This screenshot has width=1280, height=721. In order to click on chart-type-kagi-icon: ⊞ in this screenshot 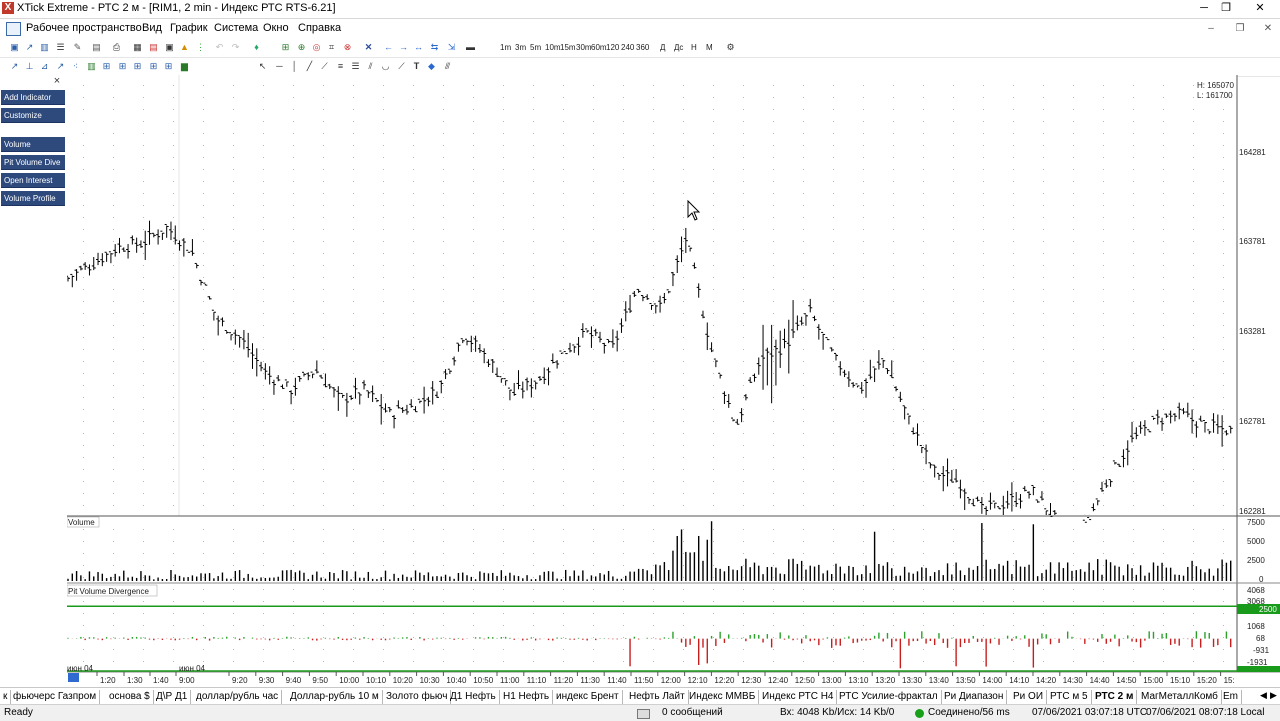, I will do `click(153, 66)`.